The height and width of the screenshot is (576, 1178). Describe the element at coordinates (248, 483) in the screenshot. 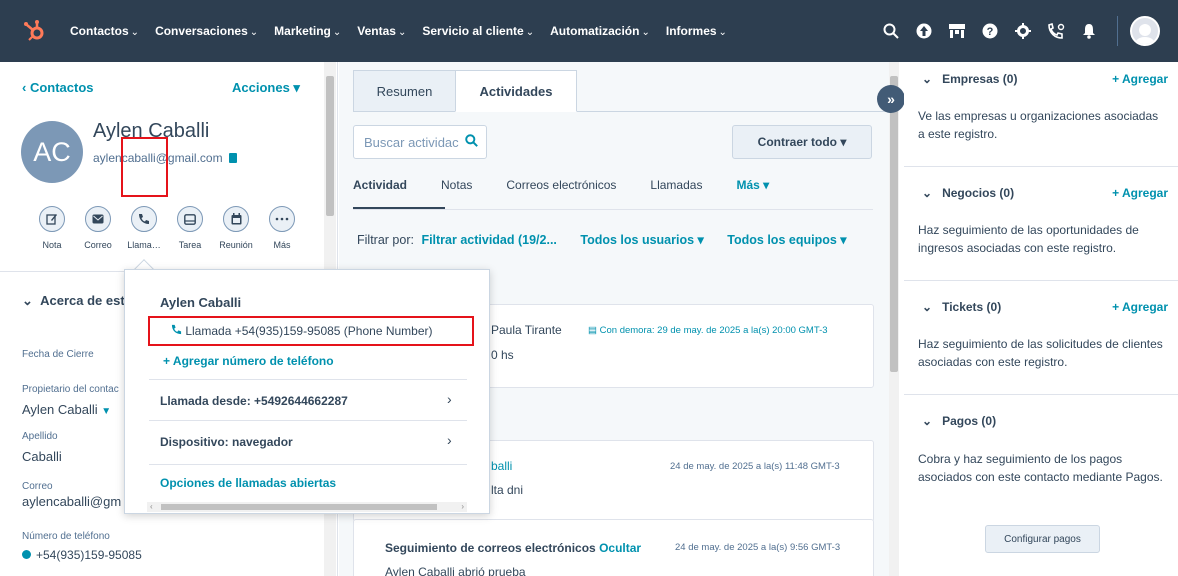

I see `open-calling-options-link: Opciones de llamadas abiertas` at that location.